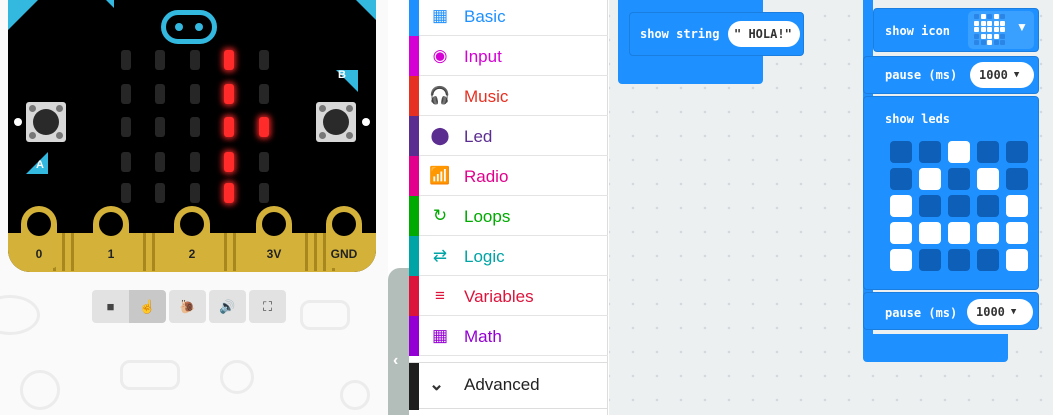 Image resolution: width=1053 pixels, height=415 pixels. Describe the element at coordinates (990, 30) in the screenshot. I see `heart-icon` at that location.